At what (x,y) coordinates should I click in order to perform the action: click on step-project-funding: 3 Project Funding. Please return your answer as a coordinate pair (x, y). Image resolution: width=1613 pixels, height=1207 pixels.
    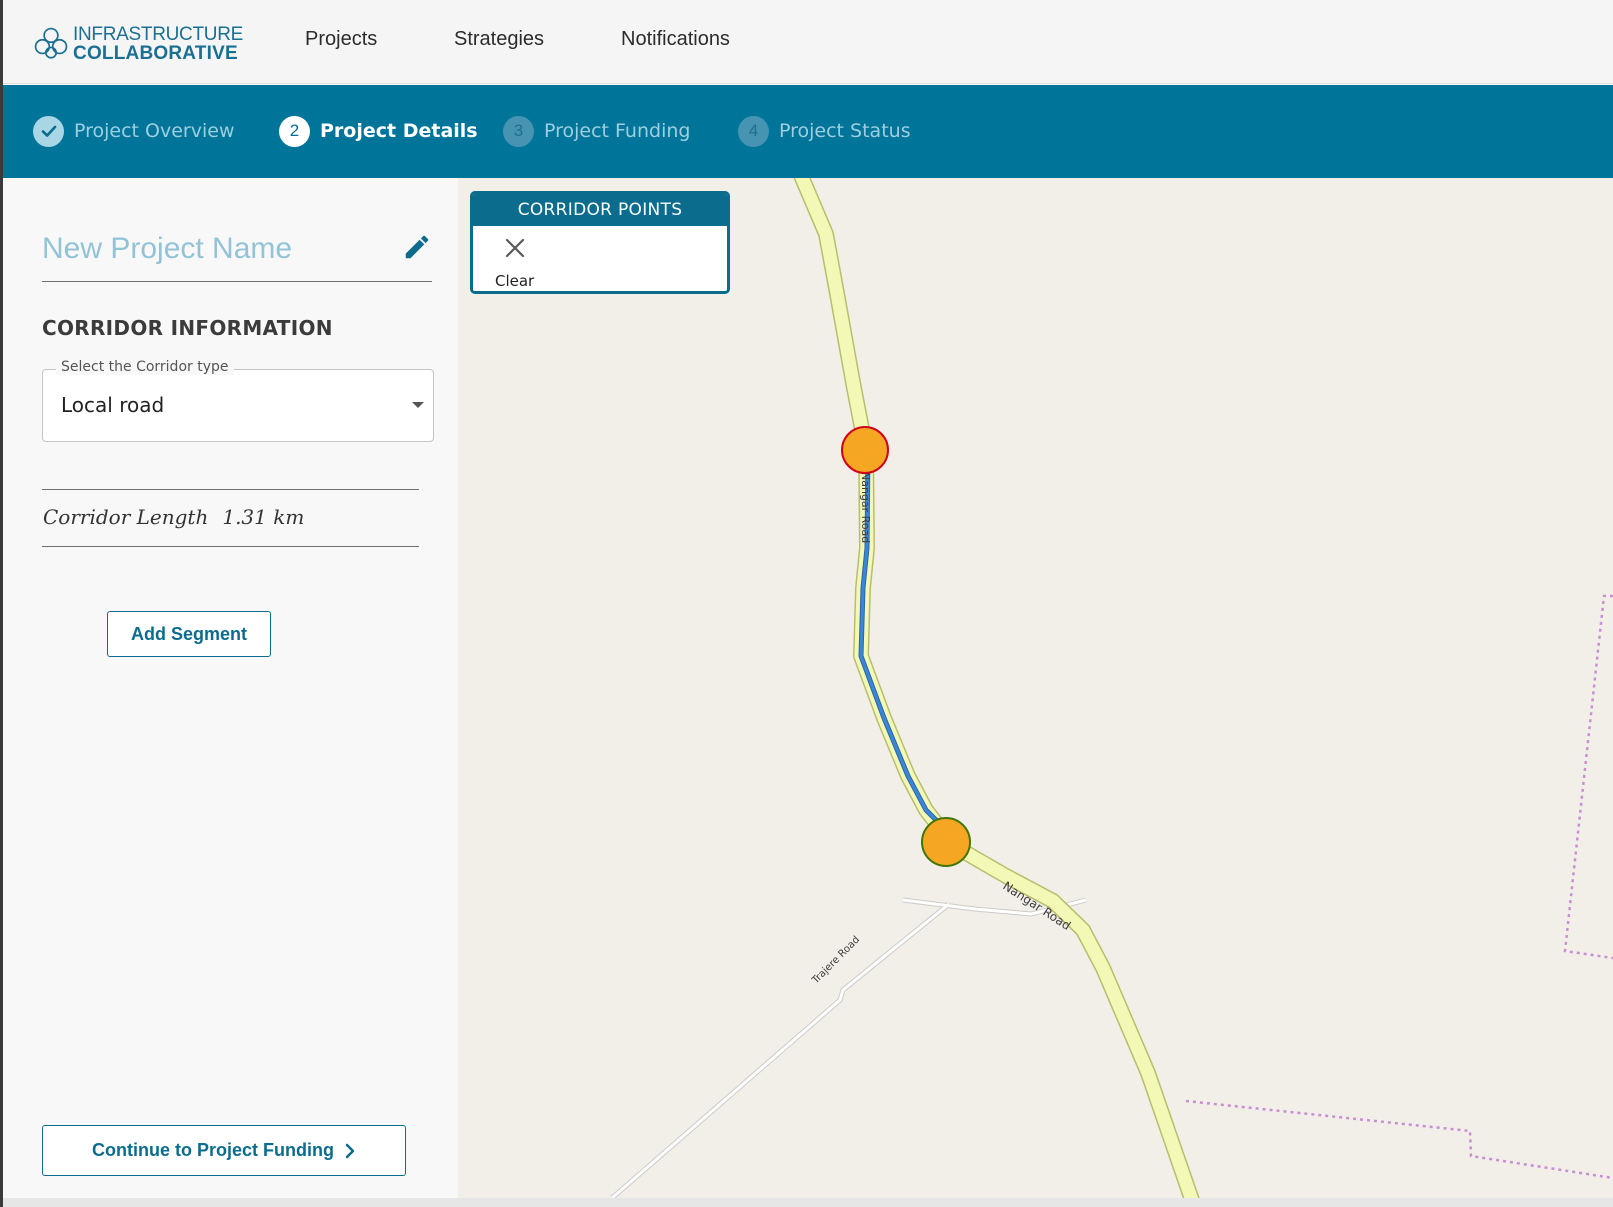
    Looking at the image, I should click on (596, 131).